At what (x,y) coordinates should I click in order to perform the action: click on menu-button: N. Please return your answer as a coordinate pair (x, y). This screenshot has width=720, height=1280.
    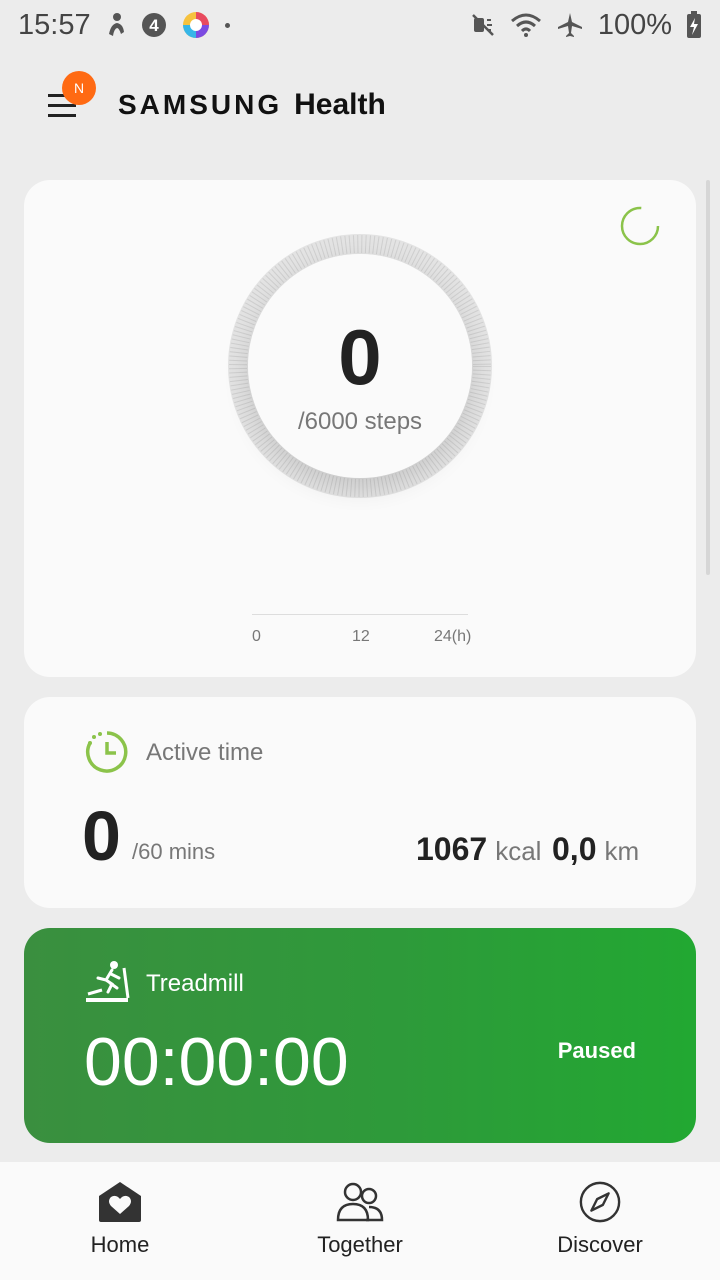
    Looking at the image, I should click on (72, 98).